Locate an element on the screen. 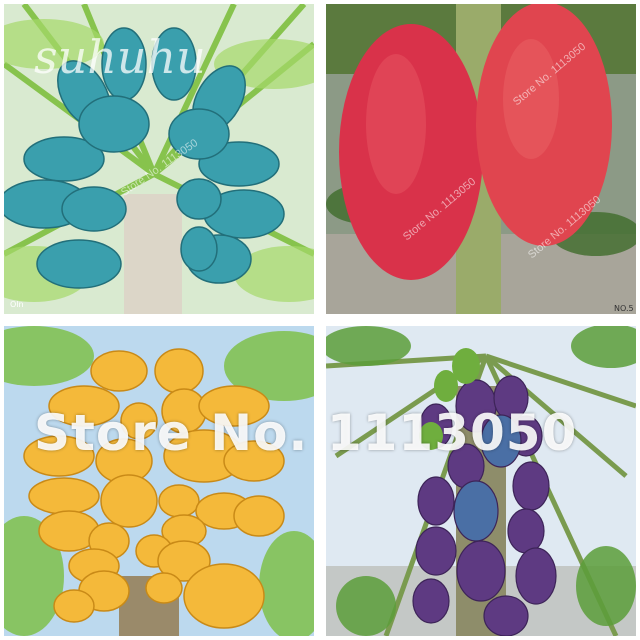 The width and height of the screenshot is (640, 640). corner-label: NO.5 is located at coordinates (624, 308).